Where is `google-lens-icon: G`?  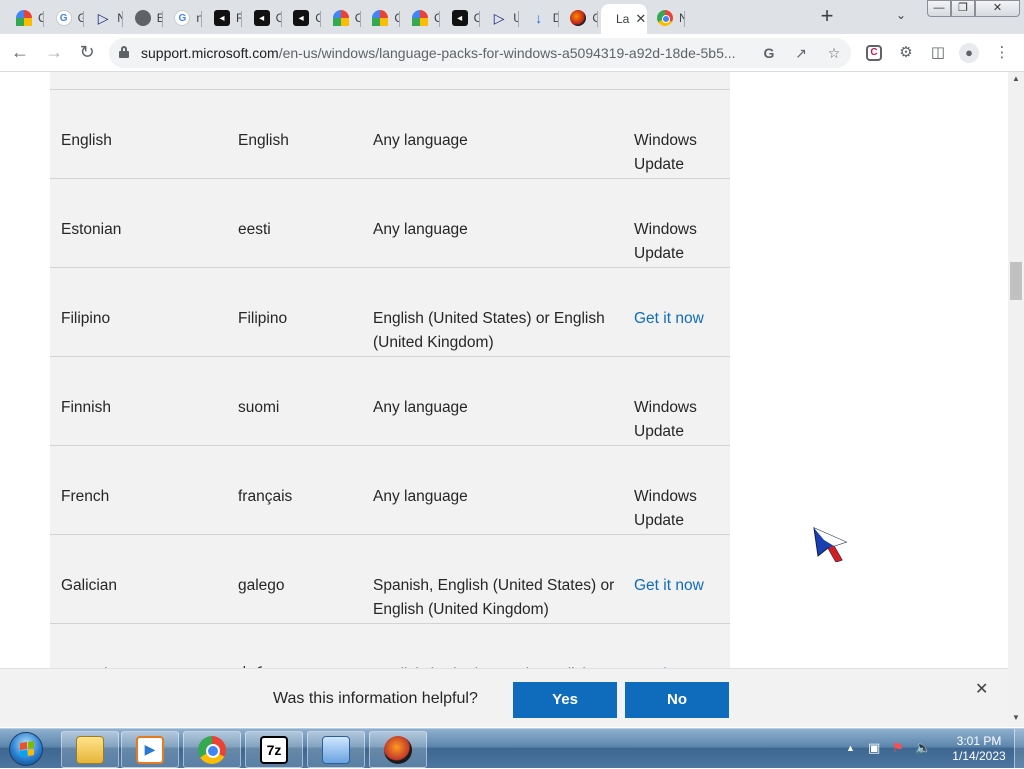
google-lens-icon: G is located at coordinates (769, 53).